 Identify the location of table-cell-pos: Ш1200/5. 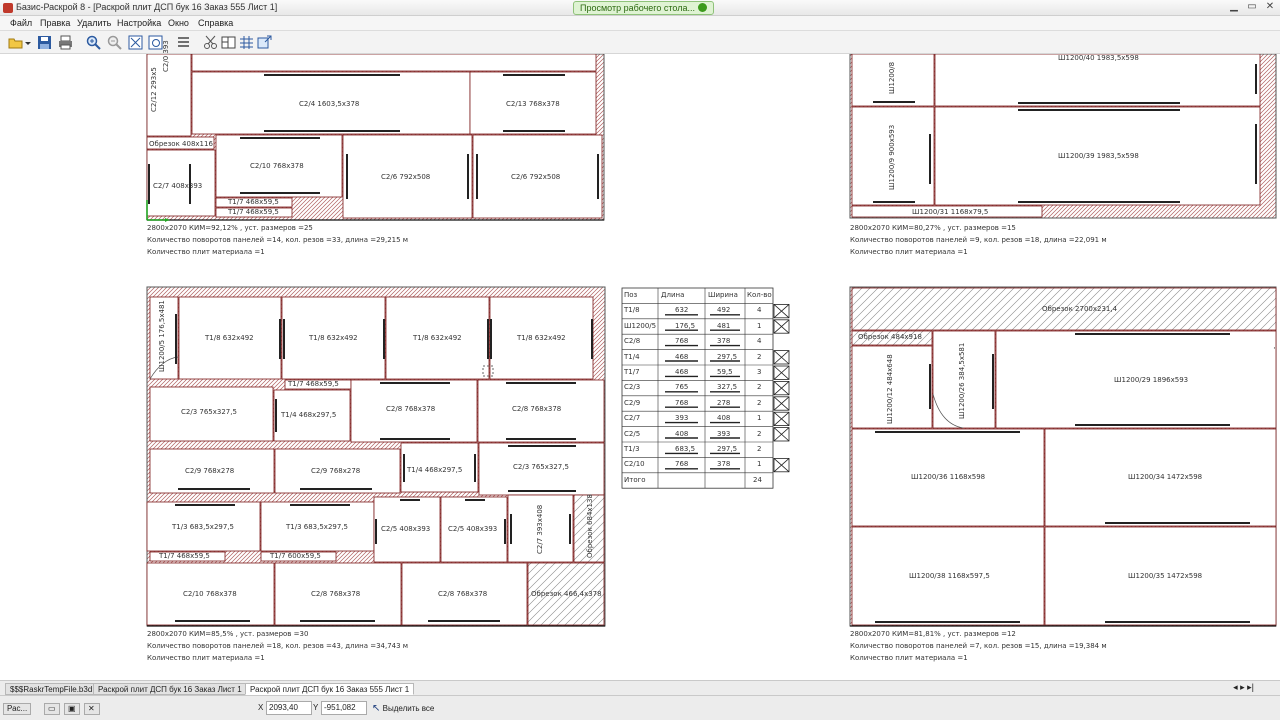
(640, 325).